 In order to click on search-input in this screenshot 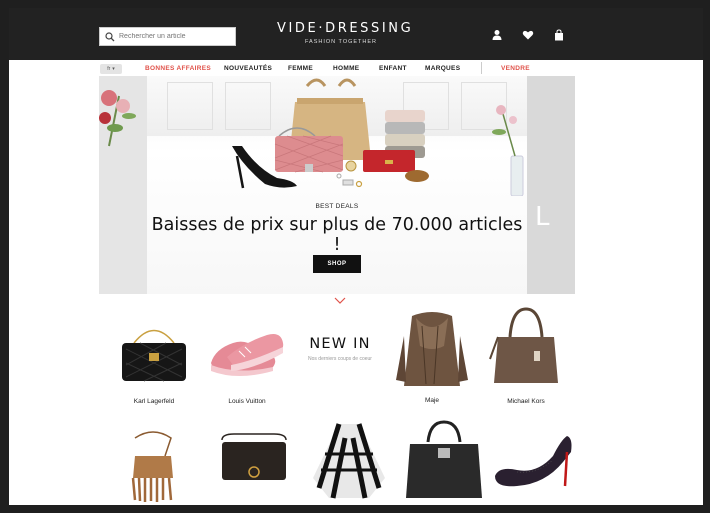, I will do `click(174, 36)`.